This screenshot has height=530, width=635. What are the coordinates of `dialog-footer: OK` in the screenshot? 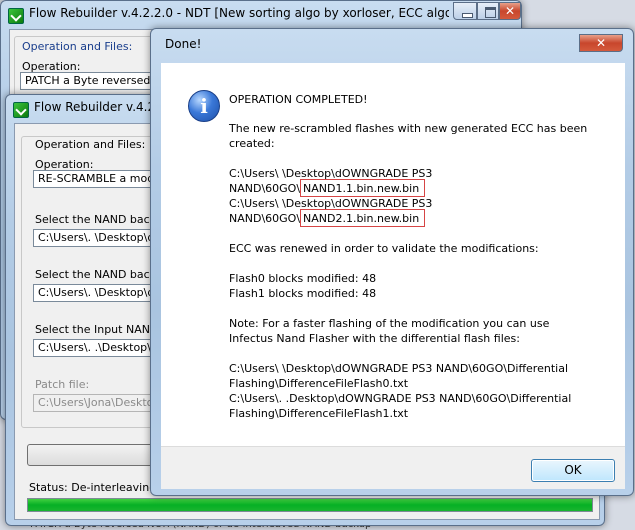 It's located at (393, 467).